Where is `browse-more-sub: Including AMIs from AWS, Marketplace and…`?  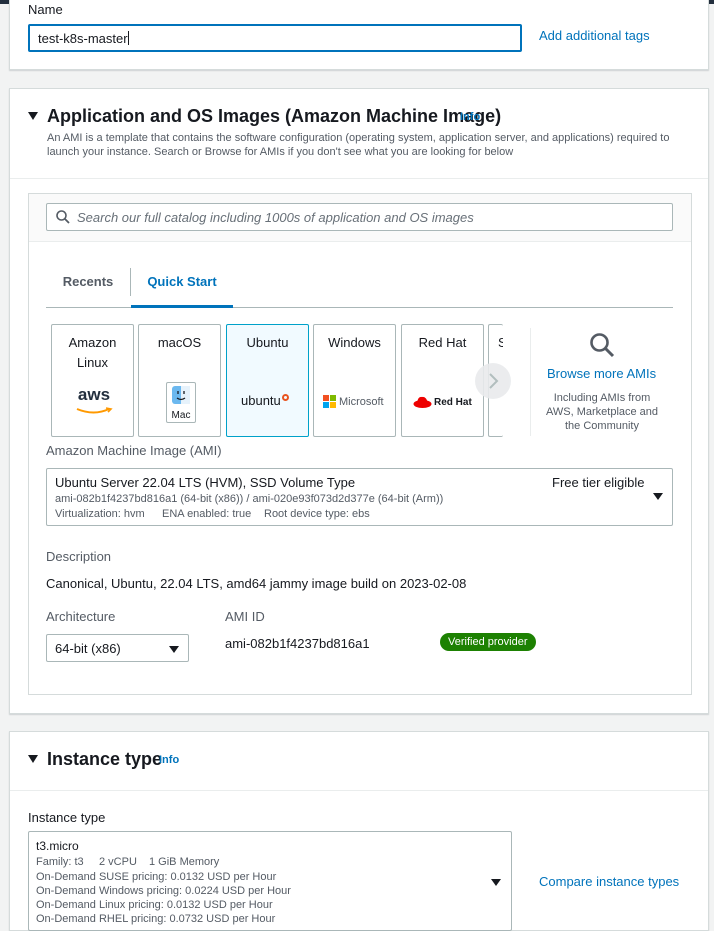
browse-more-sub: Including AMIs from AWS, Marketplace and… is located at coordinates (602, 412).